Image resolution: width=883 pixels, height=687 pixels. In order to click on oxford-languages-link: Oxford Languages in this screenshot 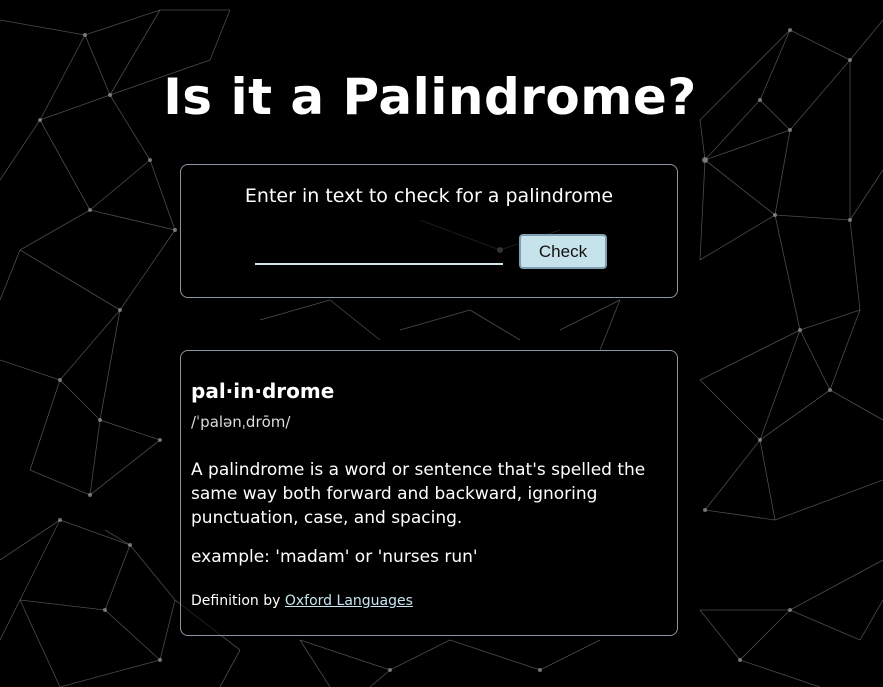, I will do `click(349, 601)`.